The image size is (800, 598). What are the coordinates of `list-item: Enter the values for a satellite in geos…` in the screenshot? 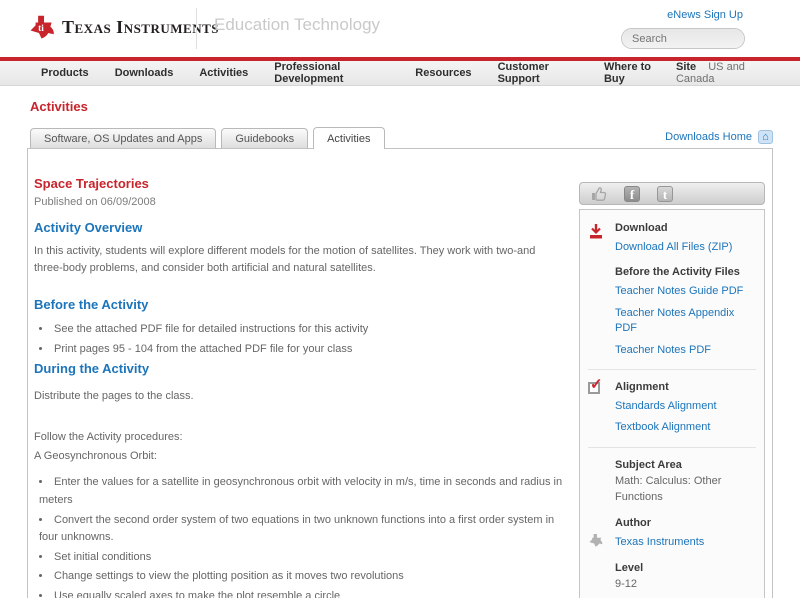 It's located at (301, 491).